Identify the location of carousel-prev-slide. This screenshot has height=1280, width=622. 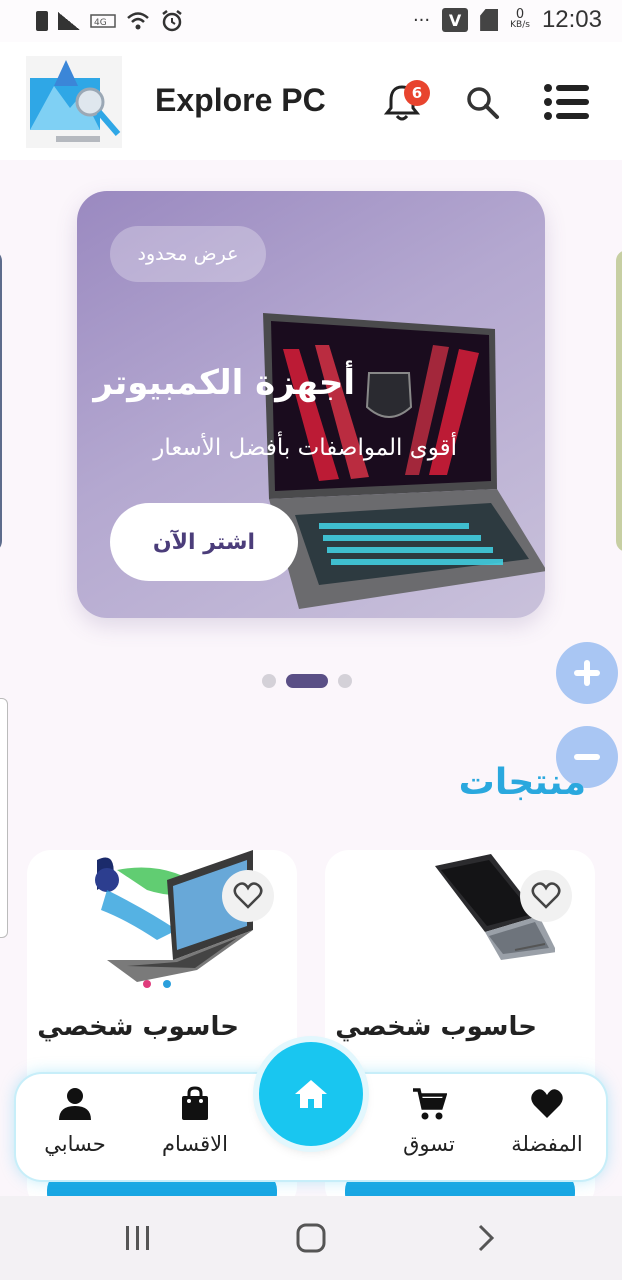
(1, 401).